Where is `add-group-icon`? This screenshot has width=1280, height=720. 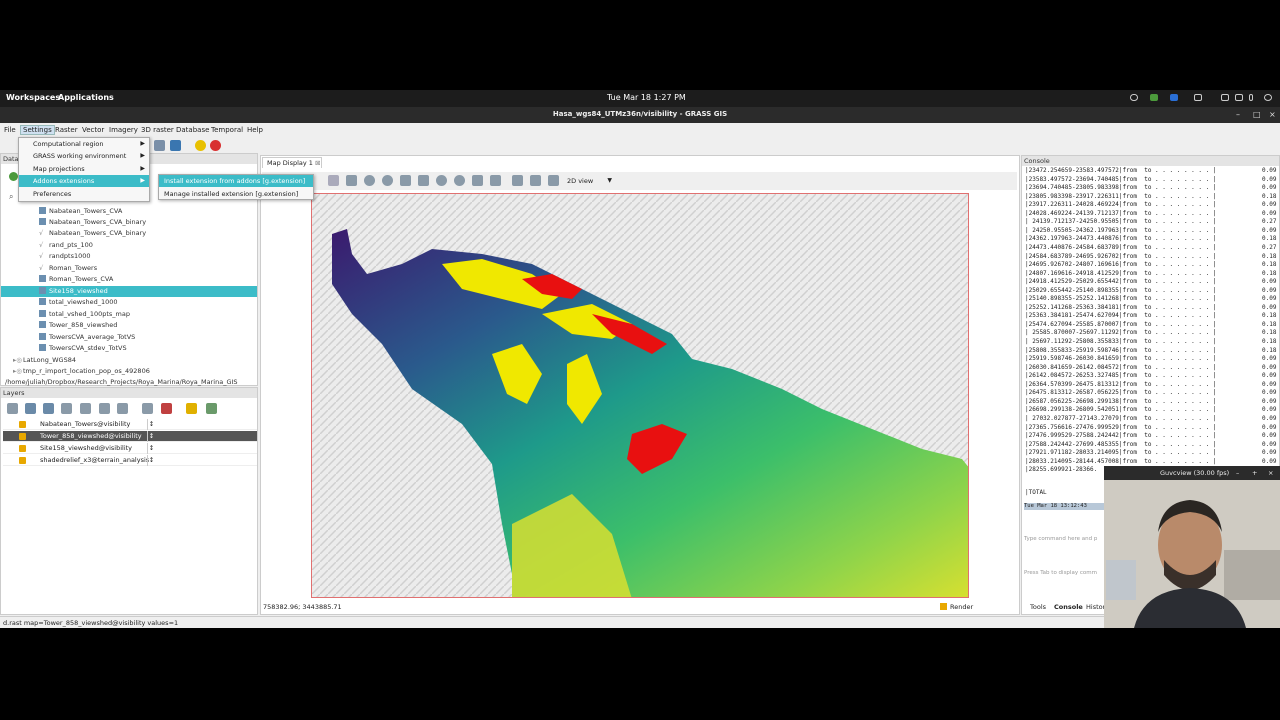 add-group-icon is located at coordinates (122, 408).